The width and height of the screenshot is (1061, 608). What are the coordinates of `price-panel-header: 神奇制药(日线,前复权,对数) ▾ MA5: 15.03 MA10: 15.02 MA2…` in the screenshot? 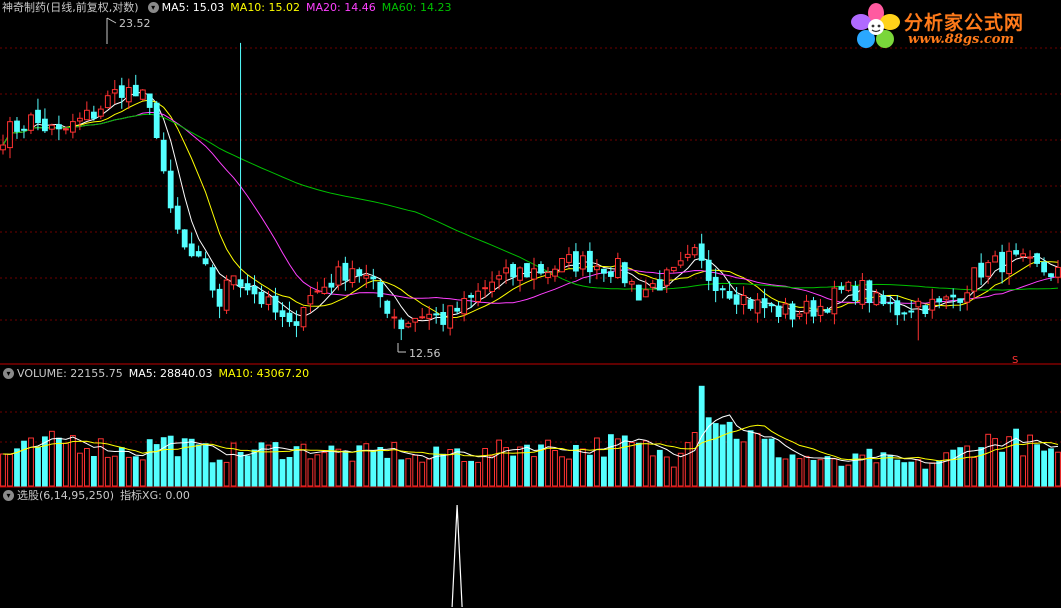 It's located at (231, 8).